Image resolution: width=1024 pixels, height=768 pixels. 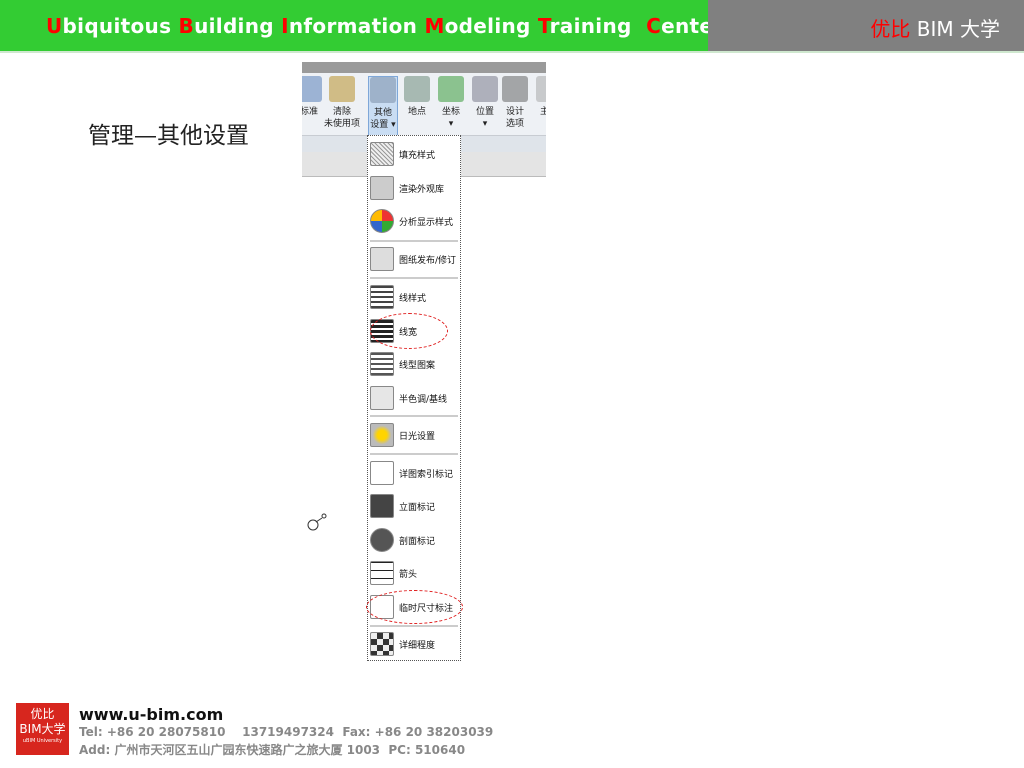 I want to click on ribbon-label-1: 设计, so click(x=514, y=112).